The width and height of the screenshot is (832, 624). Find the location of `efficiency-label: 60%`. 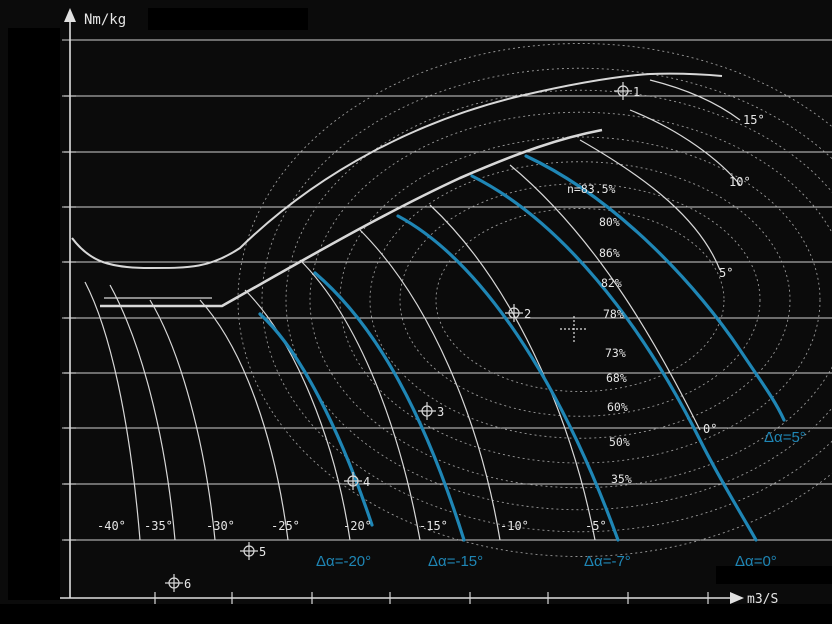

efficiency-label: 60% is located at coordinates (617, 407).